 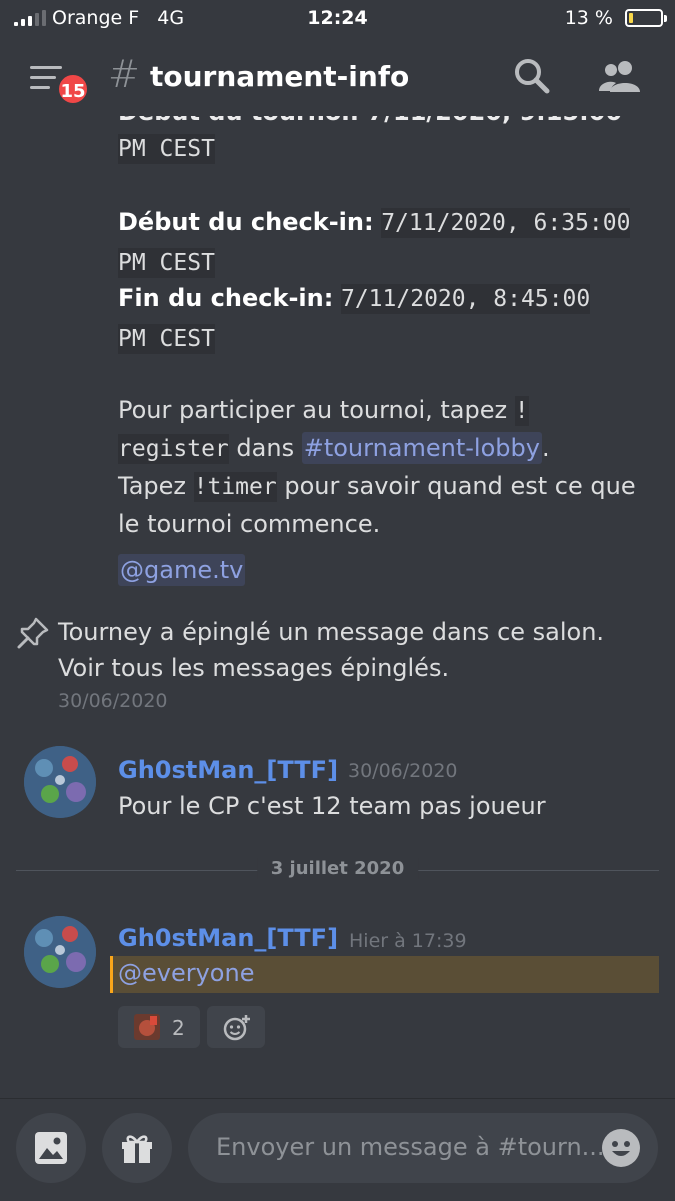 What do you see at coordinates (332, 806) in the screenshot?
I see `message-text: Pour le CP c'est 12 team pas joueur` at bounding box center [332, 806].